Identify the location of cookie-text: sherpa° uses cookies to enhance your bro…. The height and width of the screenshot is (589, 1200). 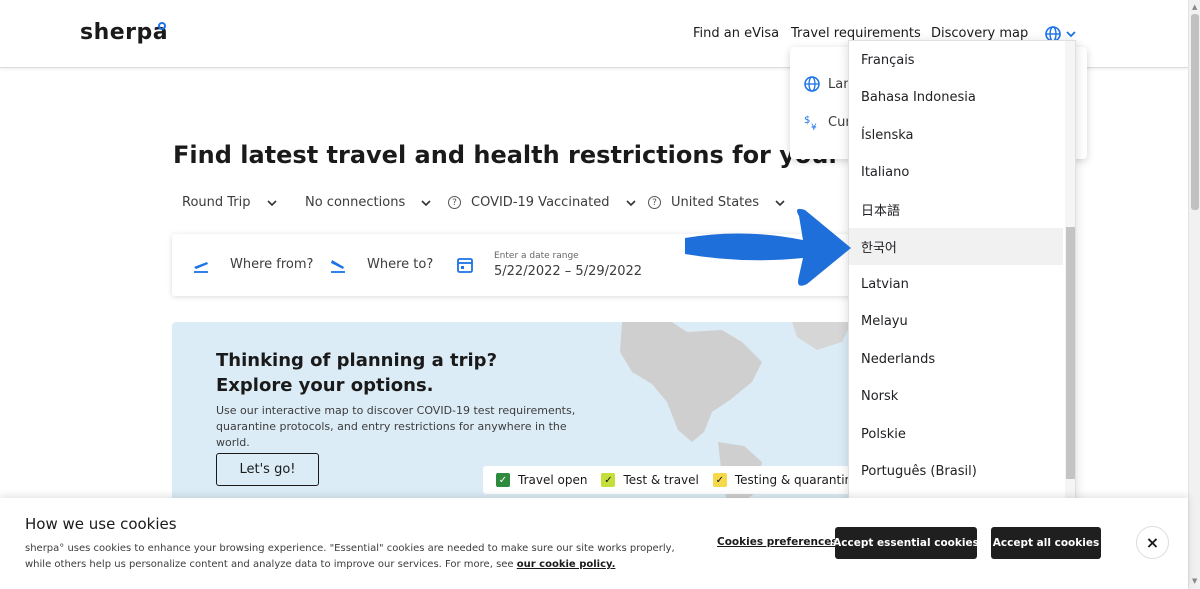
(355, 557).